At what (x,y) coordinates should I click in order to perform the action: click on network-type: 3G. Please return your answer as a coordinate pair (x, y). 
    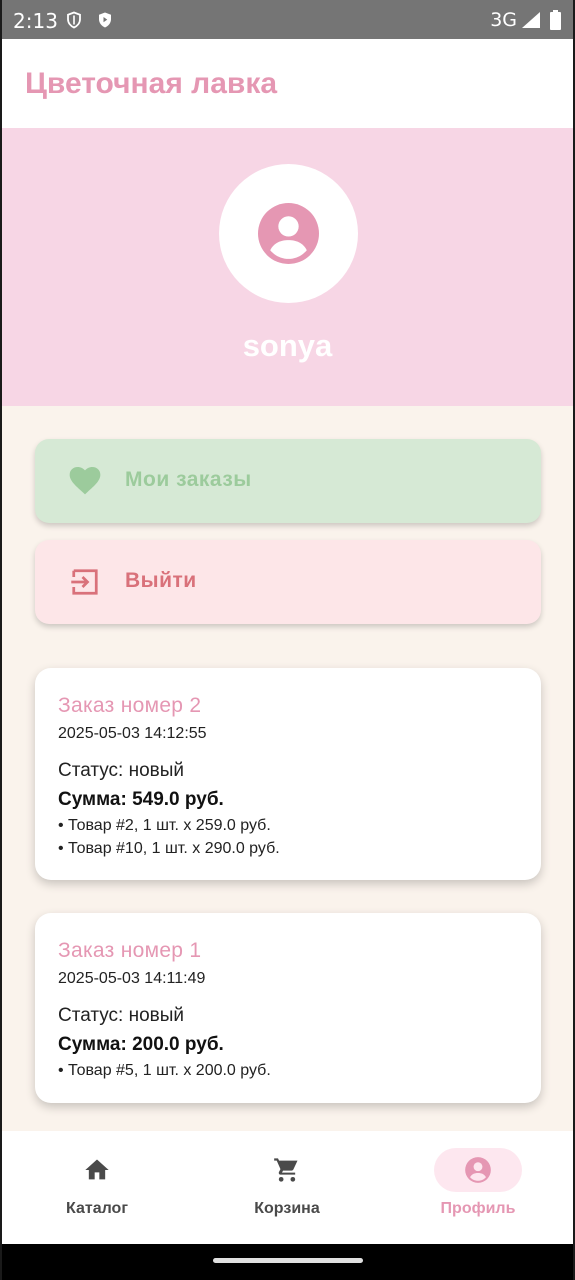
    Looking at the image, I should click on (503, 20).